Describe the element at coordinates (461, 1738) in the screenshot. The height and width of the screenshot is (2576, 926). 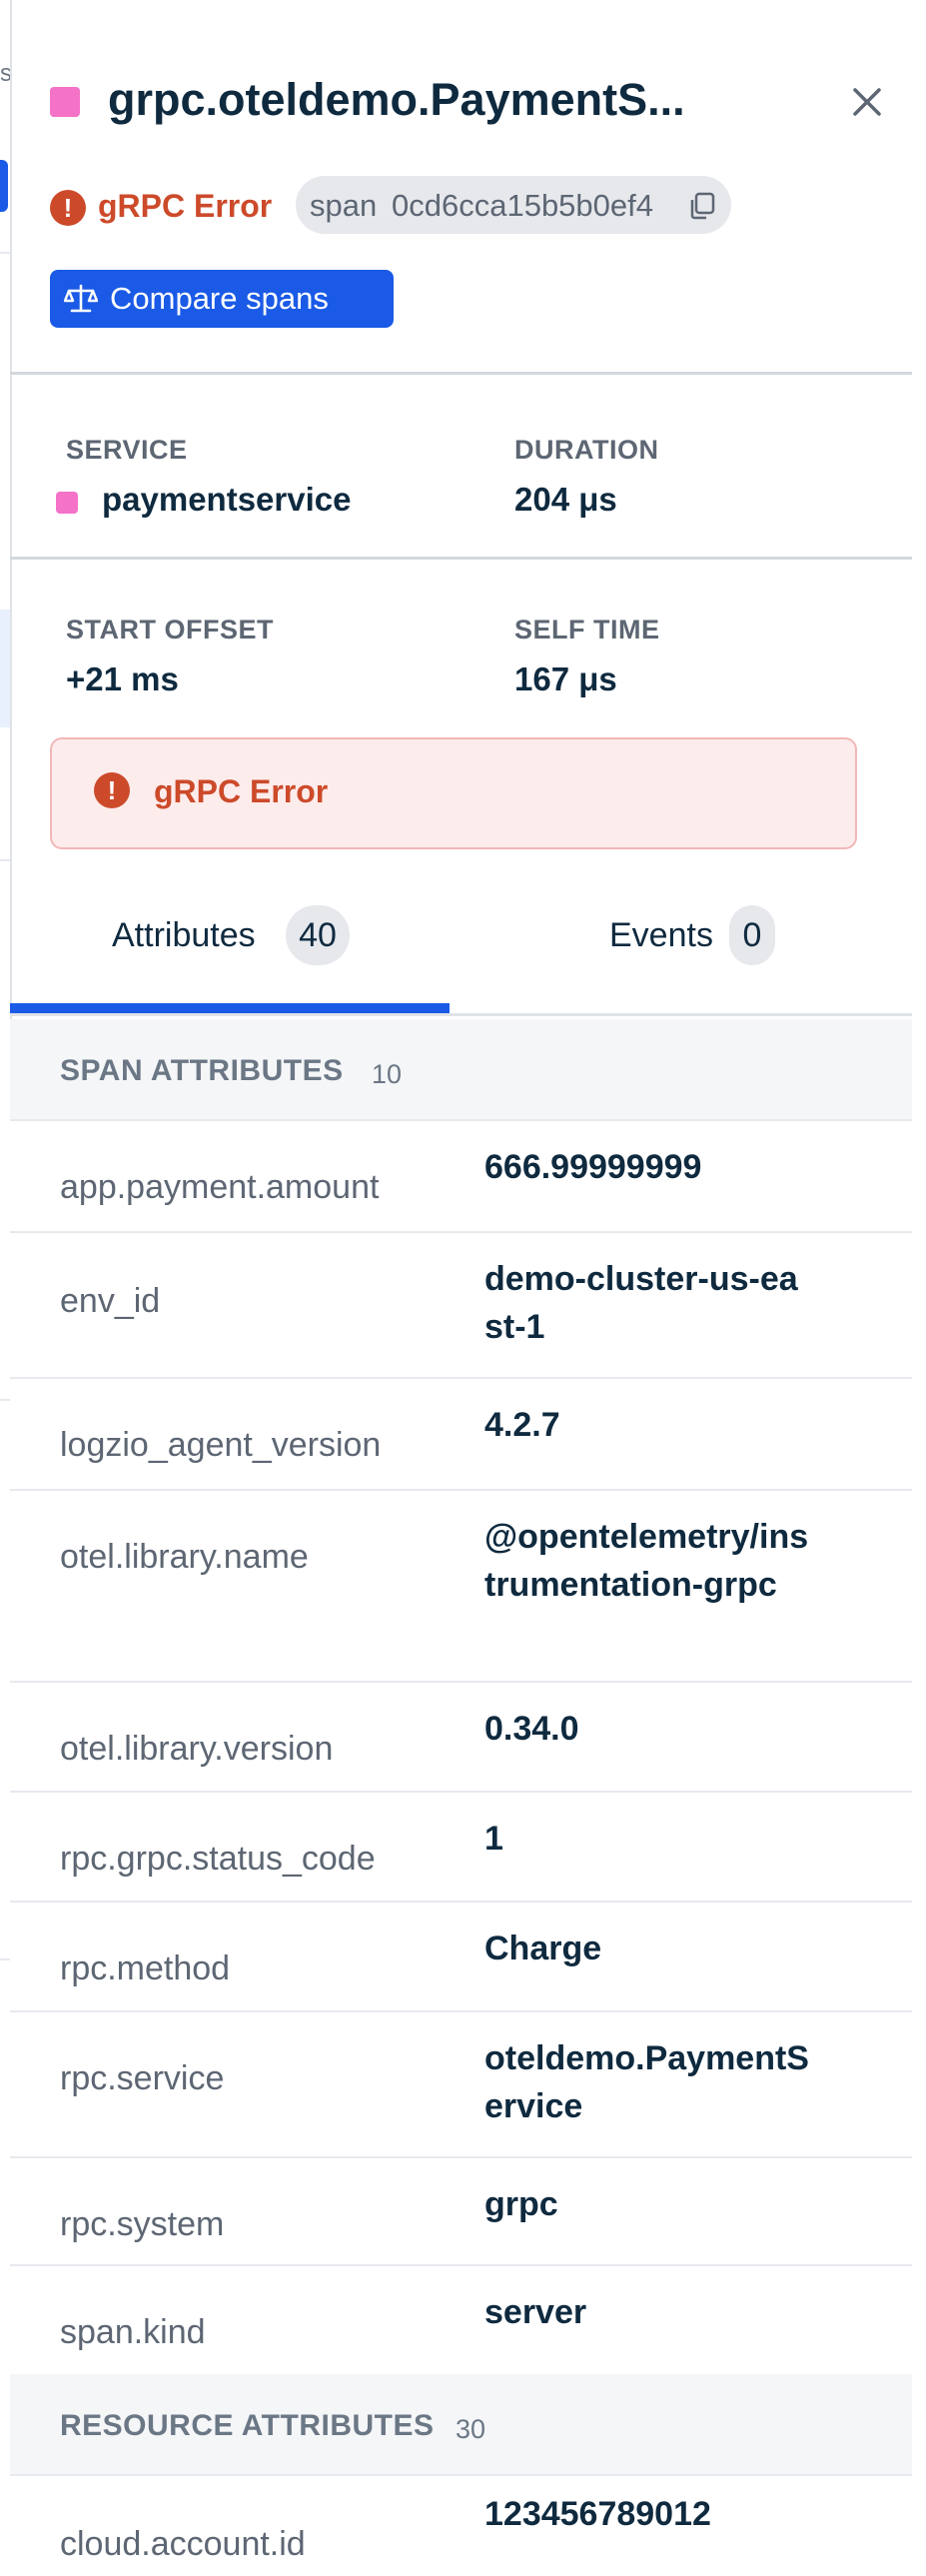
I see `attribute-row: otel.library.version 0.34.0` at that location.